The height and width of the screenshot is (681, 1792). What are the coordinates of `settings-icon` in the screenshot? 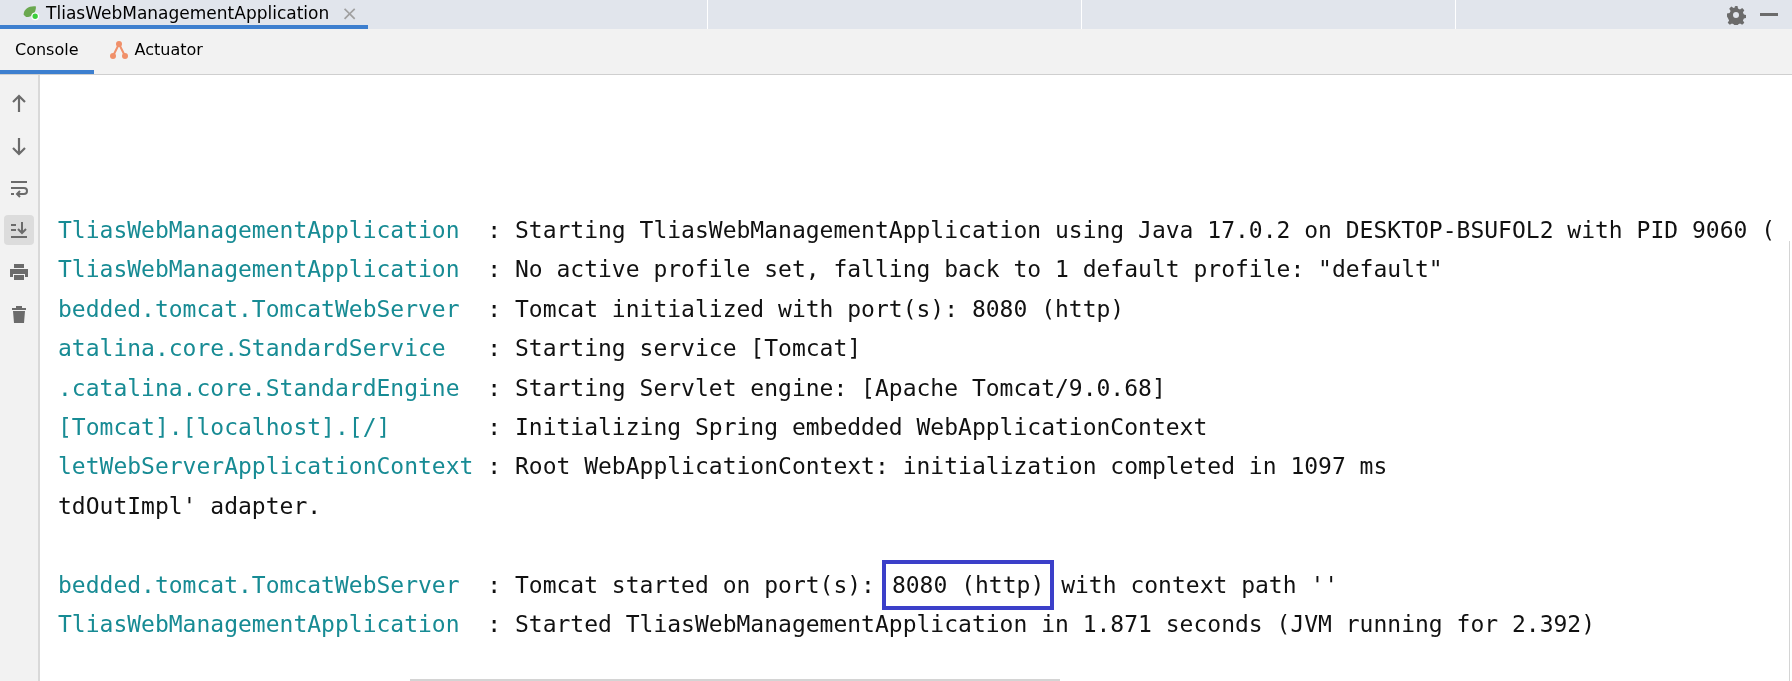 It's located at (1736, 14).